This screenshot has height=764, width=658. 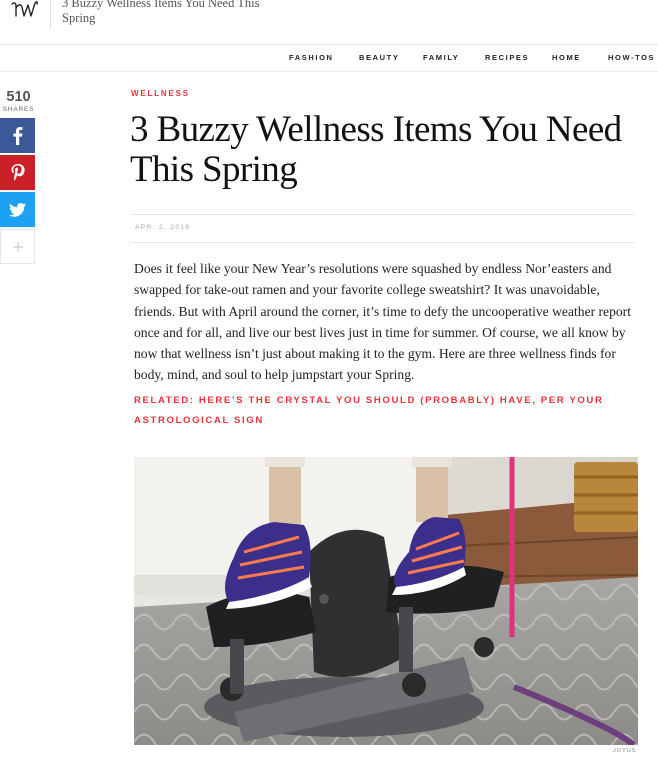 What do you see at coordinates (631, 57) in the screenshot?
I see `nav-how-tos: HOW-TOS` at bounding box center [631, 57].